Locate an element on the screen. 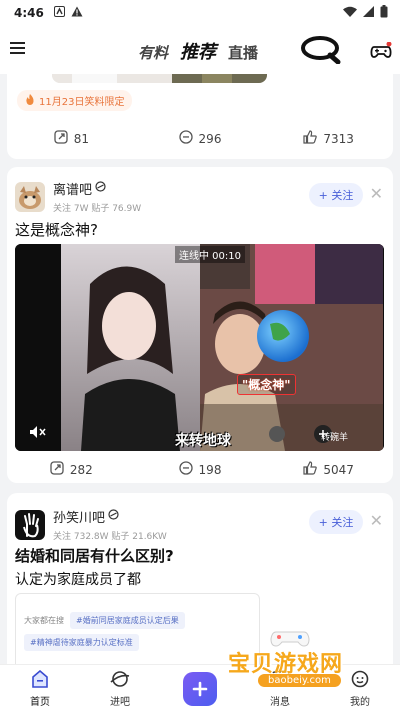 The image size is (400, 712). wifi-icon is located at coordinates (350, 13).